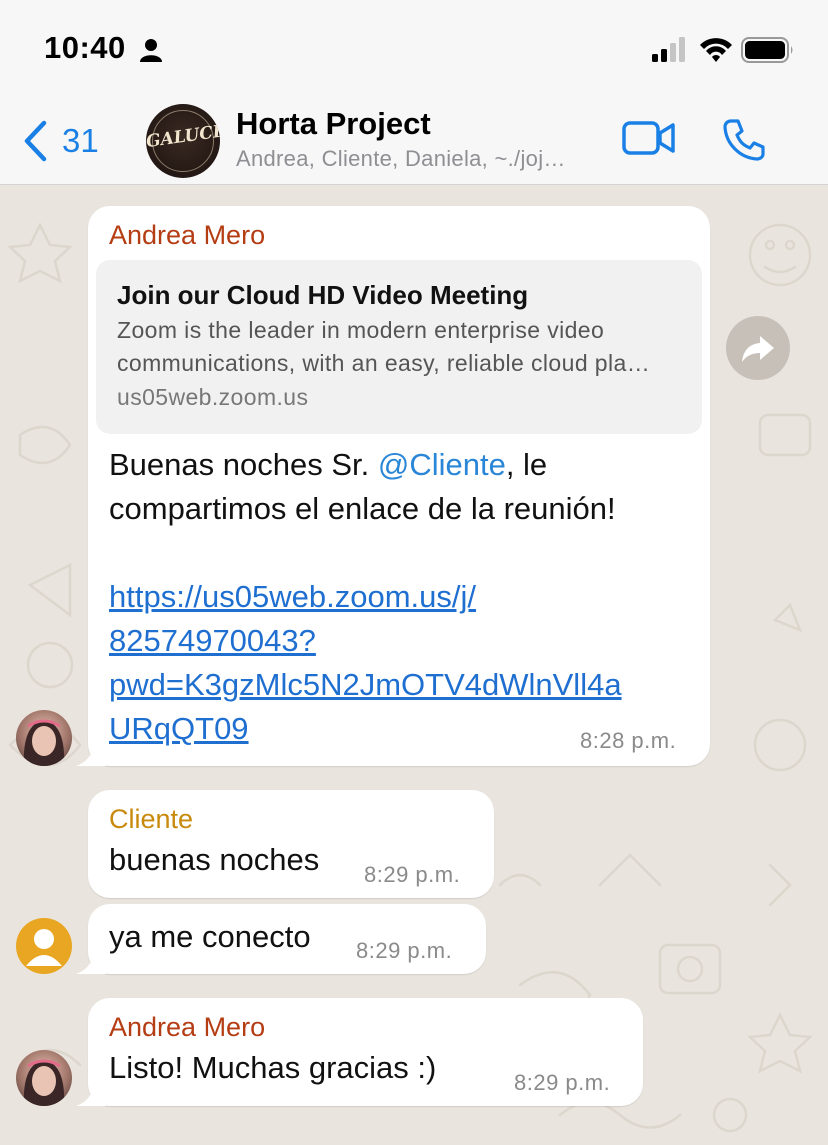 The width and height of the screenshot is (828, 1145). What do you see at coordinates (362, 508) in the screenshot?
I see `message-text: compartimos el enlace de la reunión!` at bounding box center [362, 508].